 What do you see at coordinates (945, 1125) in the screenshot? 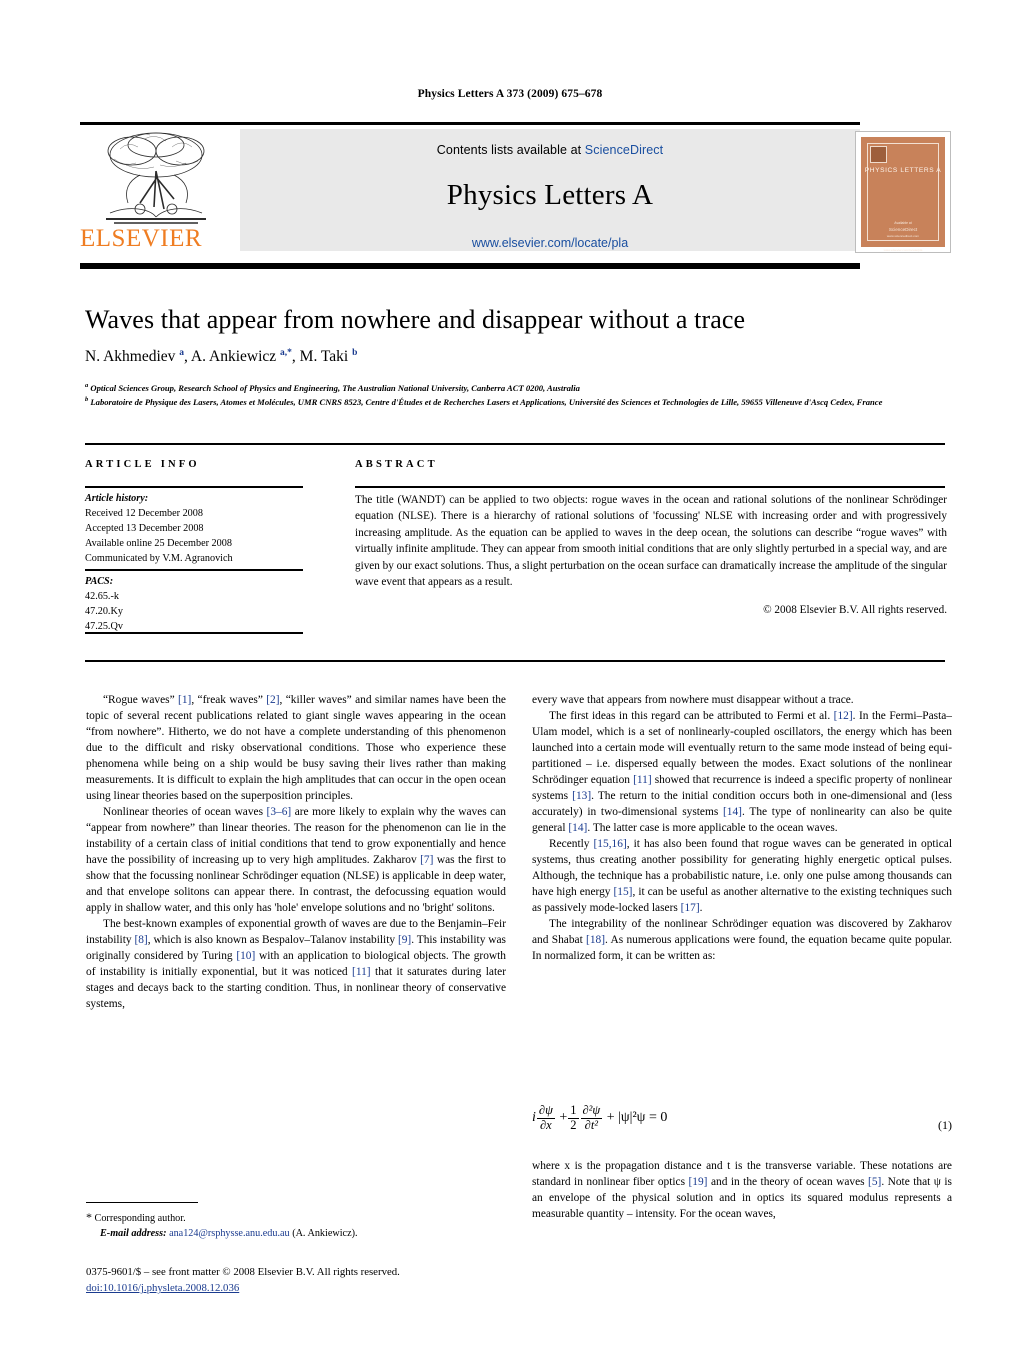
I see `equation-1-number: (1)` at bounding box center [945, 1125].